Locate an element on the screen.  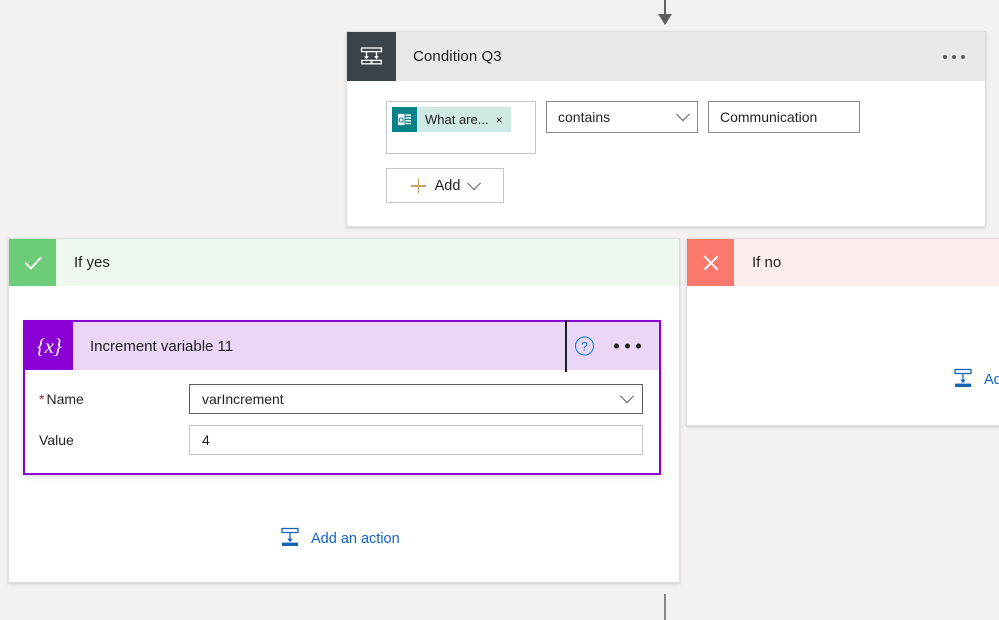
branch-if-no: If no Ad is located at coordinates (842, 332).